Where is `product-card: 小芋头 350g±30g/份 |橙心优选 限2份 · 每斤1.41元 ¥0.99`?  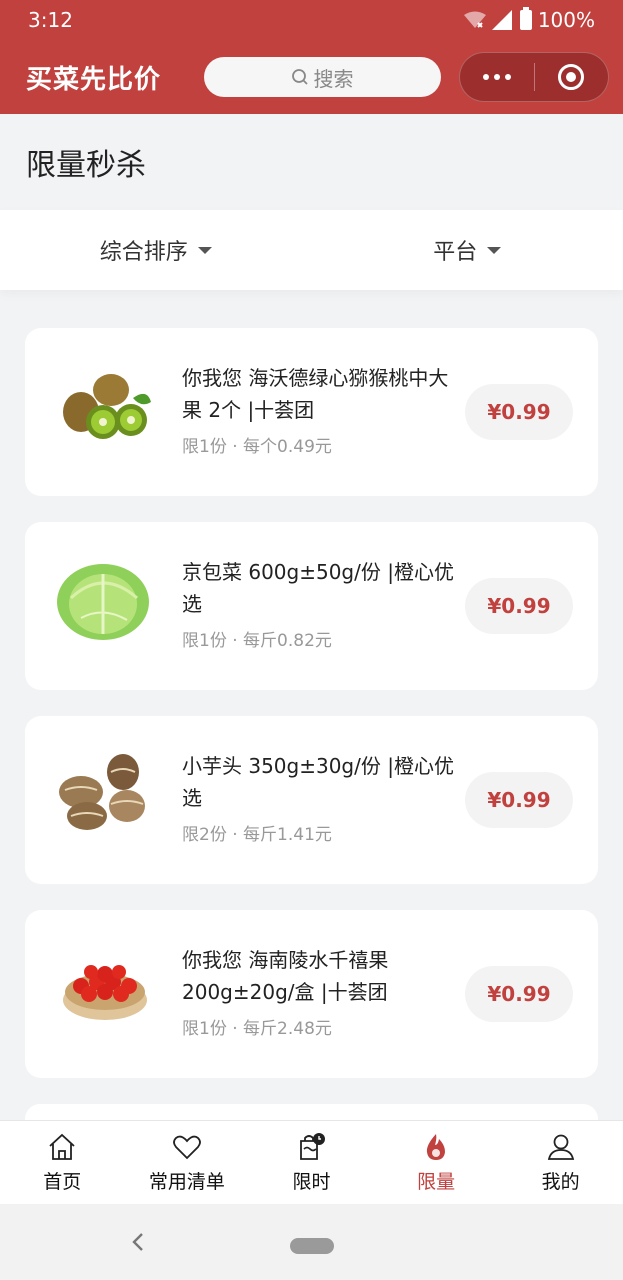 product-card: 小芋头 350g±30g/份 |橙心优选 限2份 · 每斤1.41元 ¥0.99 is located at coordinates (311, 800).